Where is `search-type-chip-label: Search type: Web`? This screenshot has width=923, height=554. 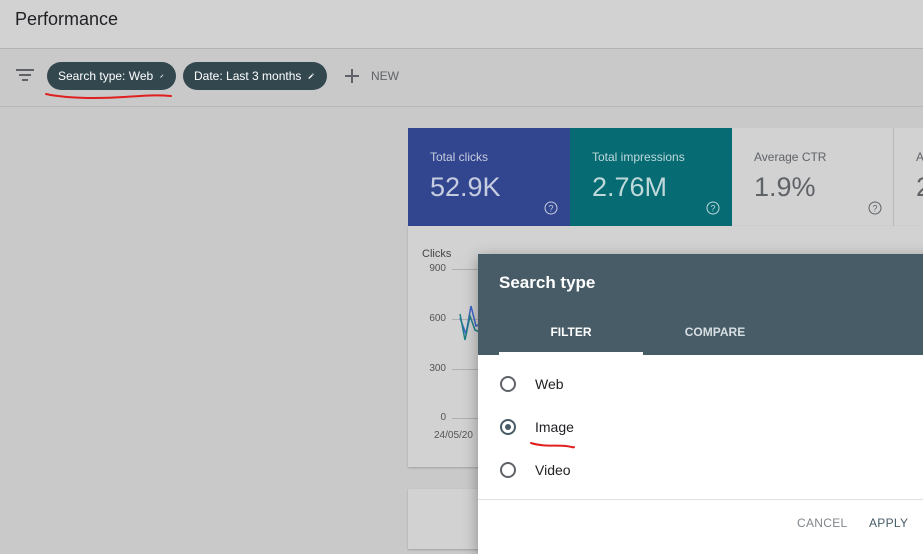
search-type-chip-label: Search type: Web is located at coordinates (106, 76).